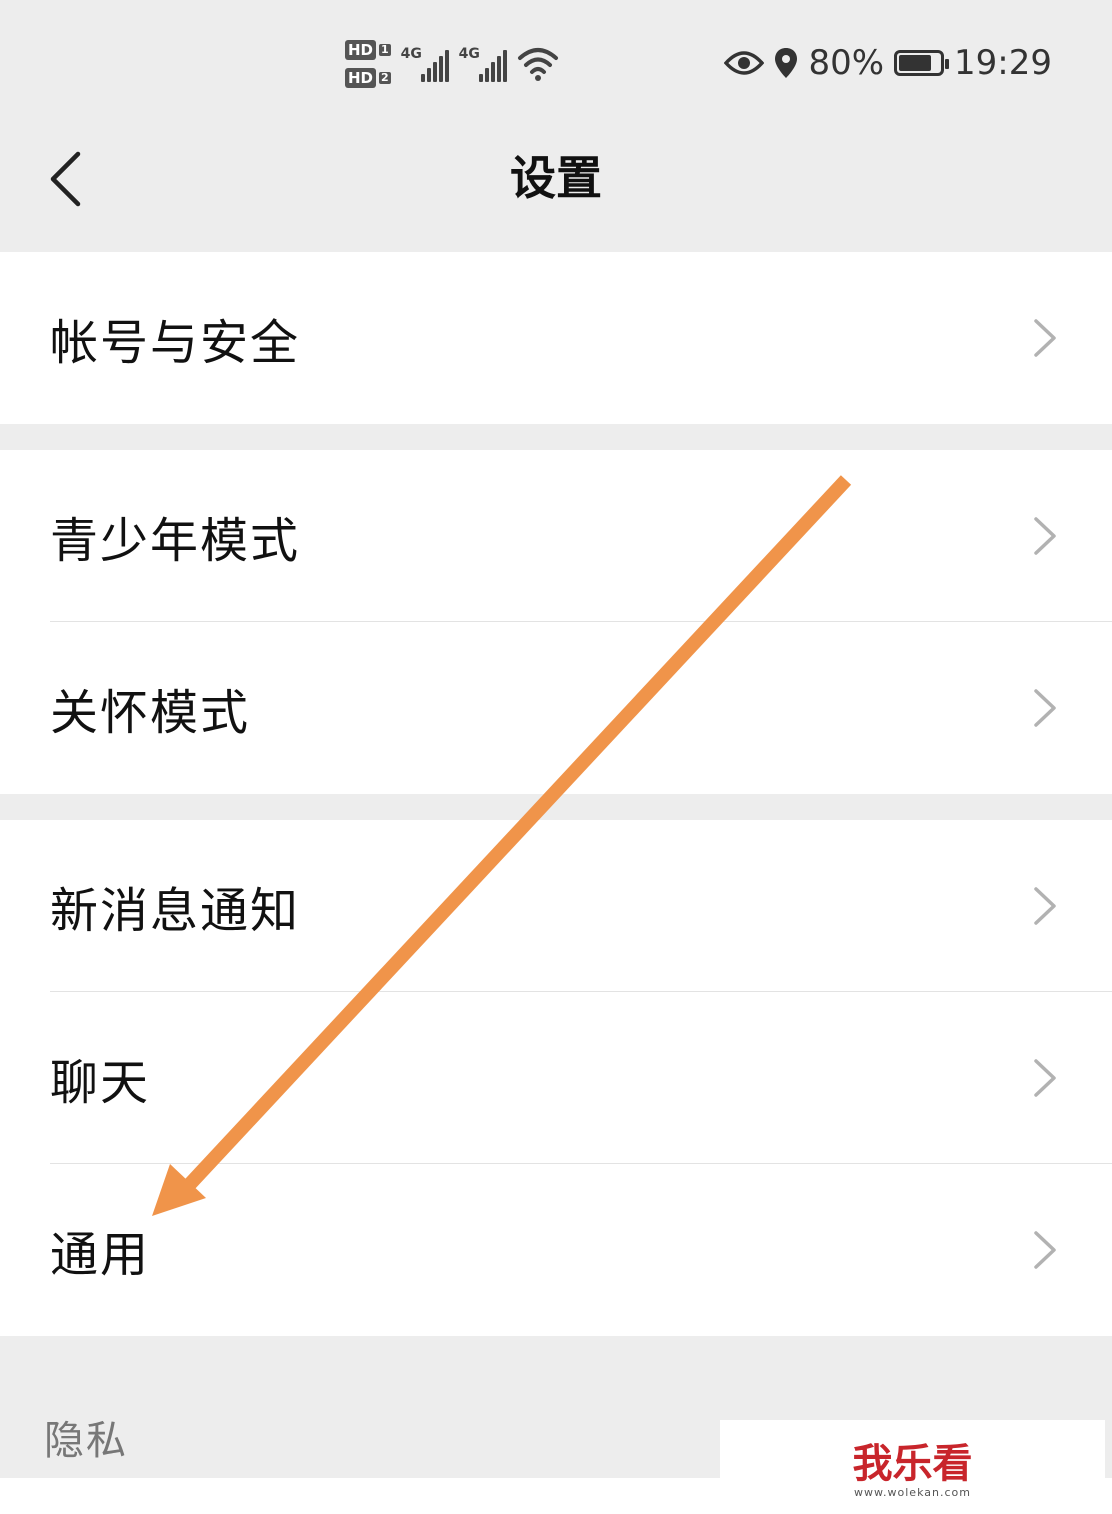  Describe the element at coordinates (556, 906) in the screenshot. I see `settings-item-notifications: 新消息通知` at that location.